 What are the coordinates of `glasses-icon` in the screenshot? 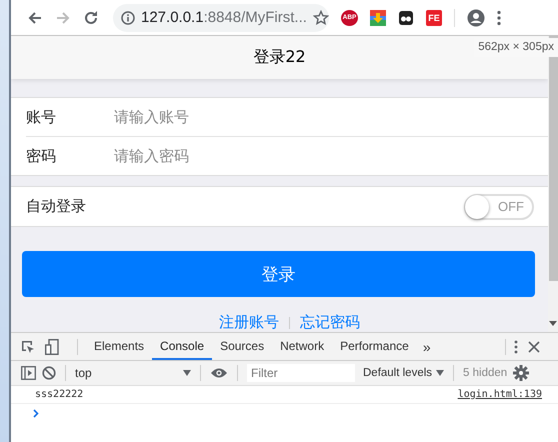 It's located at (406, 18).